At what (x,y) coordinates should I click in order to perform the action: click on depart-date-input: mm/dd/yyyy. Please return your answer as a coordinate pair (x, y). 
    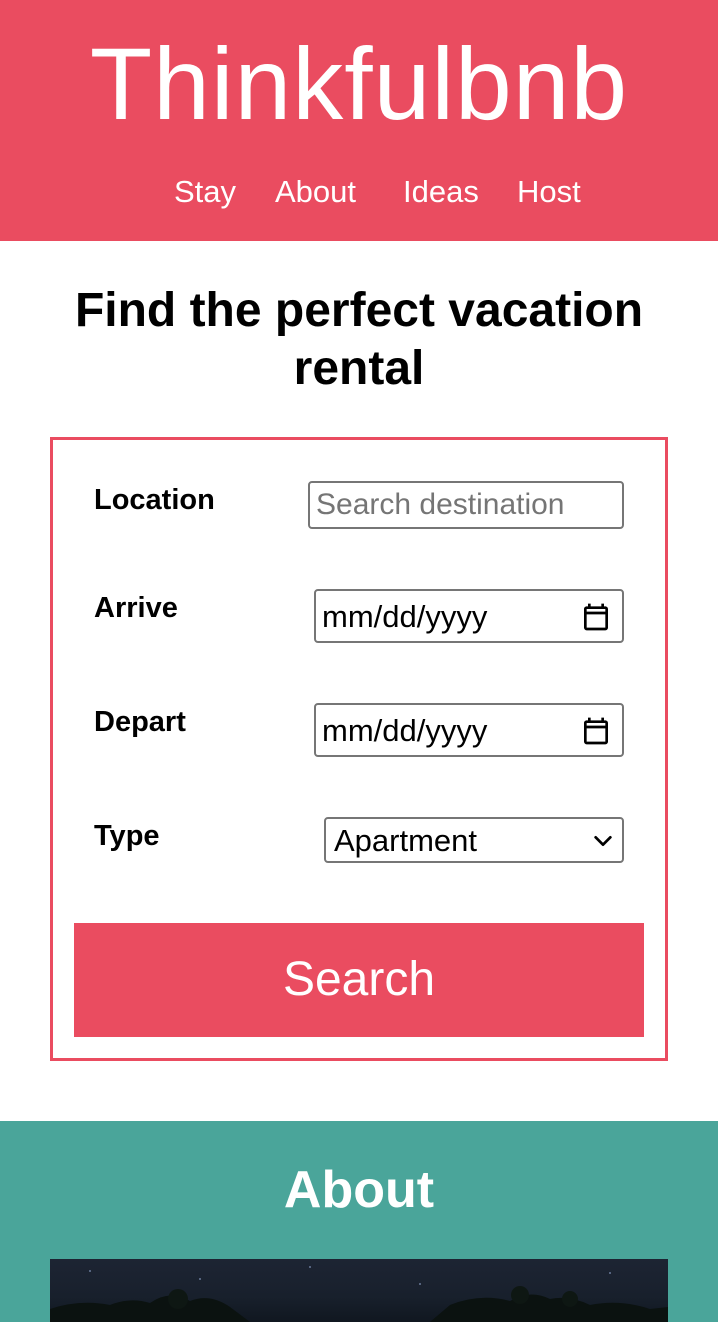
    Looking at the image, I should click on (469, 730).